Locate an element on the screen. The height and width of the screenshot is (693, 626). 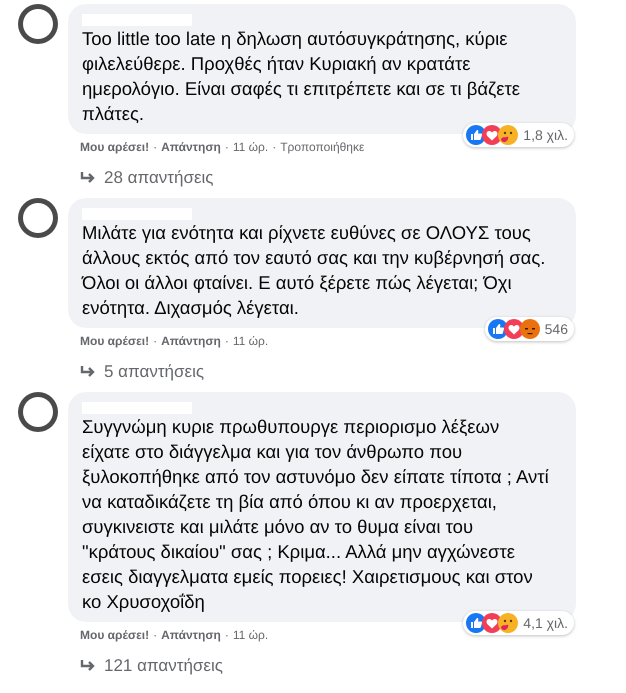
reaction-summary: 546 is located at coordinates (529, 329).